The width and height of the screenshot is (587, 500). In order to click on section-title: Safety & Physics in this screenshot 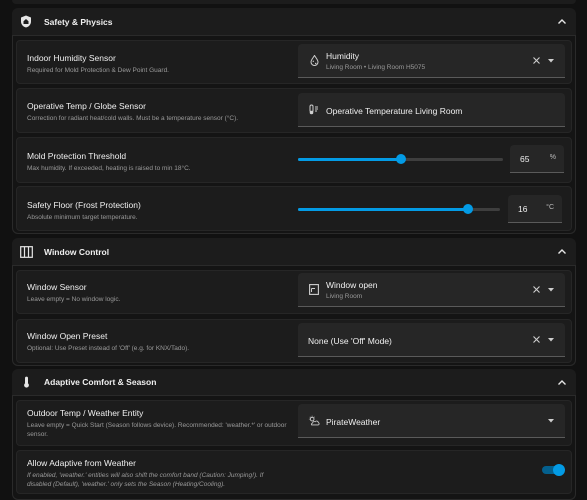, I will do `click(78, 21)`.